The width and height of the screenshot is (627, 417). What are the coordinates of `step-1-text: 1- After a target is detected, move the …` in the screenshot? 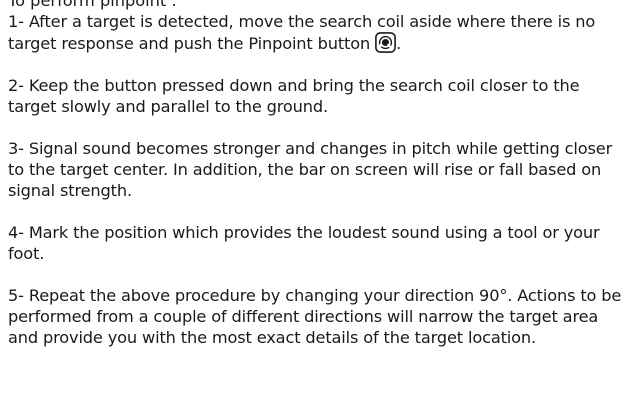 It's located at (302, 32).